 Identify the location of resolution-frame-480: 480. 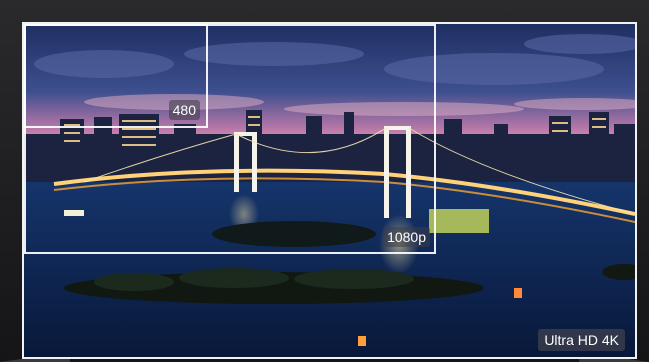
(116, 76).